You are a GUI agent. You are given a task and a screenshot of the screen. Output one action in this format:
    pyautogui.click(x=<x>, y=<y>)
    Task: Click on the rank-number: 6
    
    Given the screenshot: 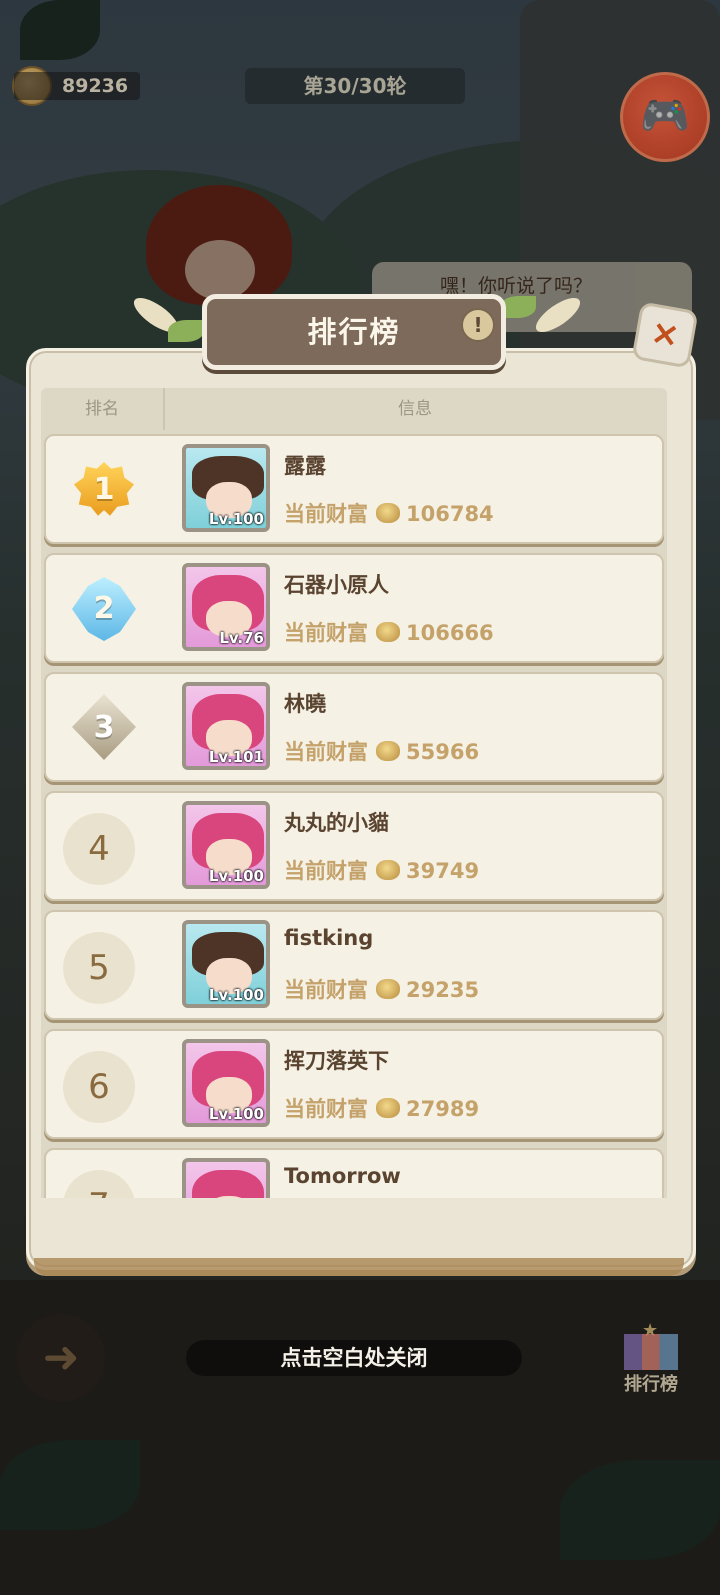 What is the action you would take?
    pyautogui.click(x=99, y=1087)
    